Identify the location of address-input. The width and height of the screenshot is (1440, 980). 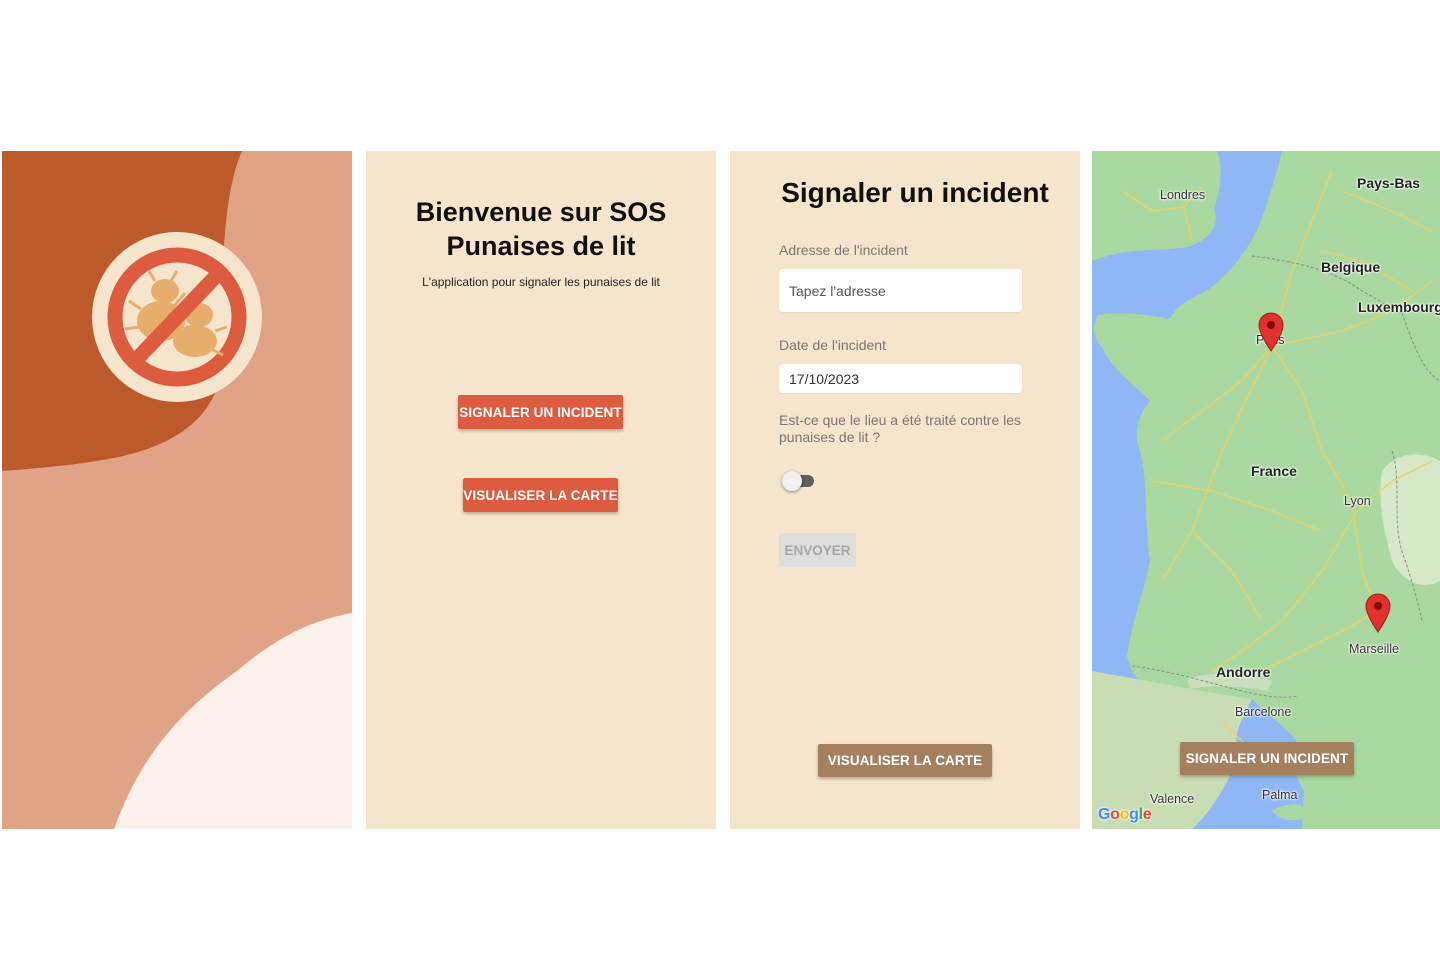
(900, 290).